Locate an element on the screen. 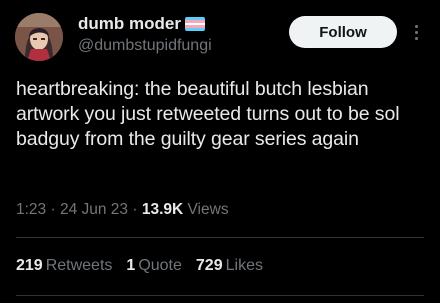 This screenshot has height=303, width=440. avatar is located at coordinates (39, 37).